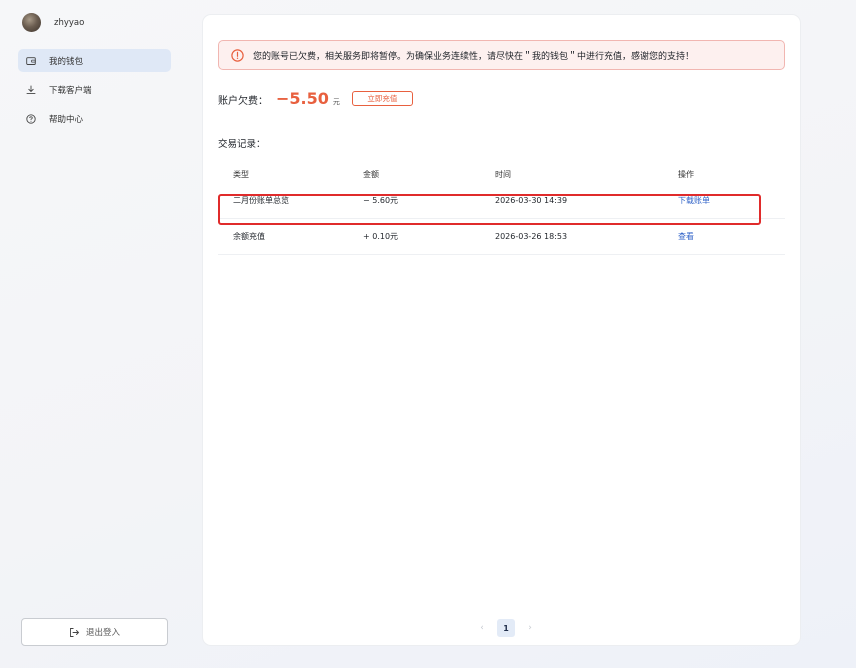 Image resolution: width=856 pixels, height=668 pixels. I want to click on sidebar-item-label: 下载客户端, so click(70, 90).